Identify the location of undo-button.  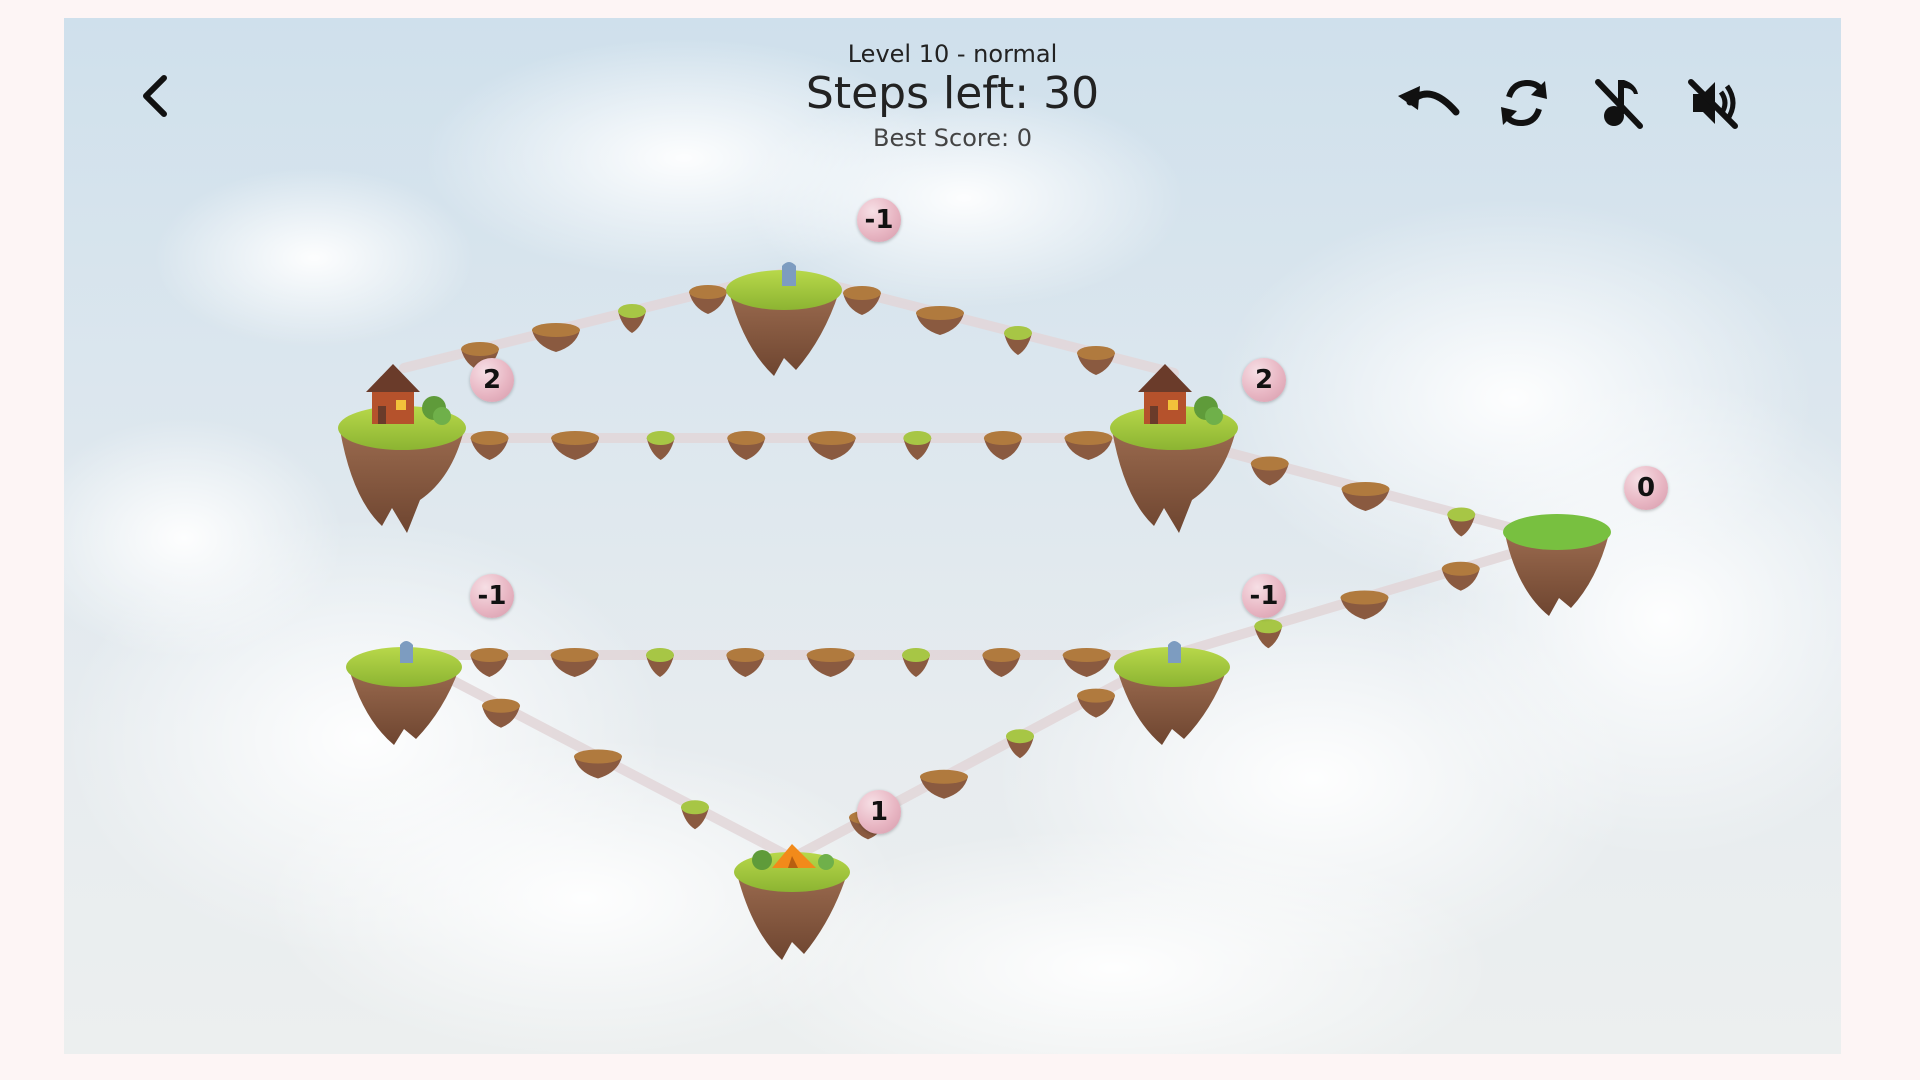
(1429, 103).